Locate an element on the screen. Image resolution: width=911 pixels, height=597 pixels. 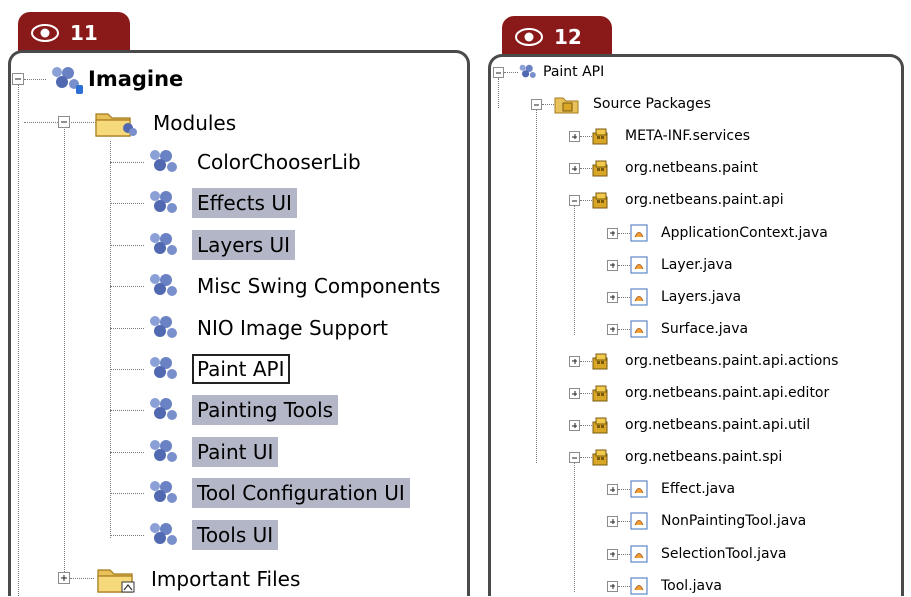
tree-node-org-netbeans-paint-api-editor: org.netbeans.paint.api.editor is located at coordinates (712, 393).